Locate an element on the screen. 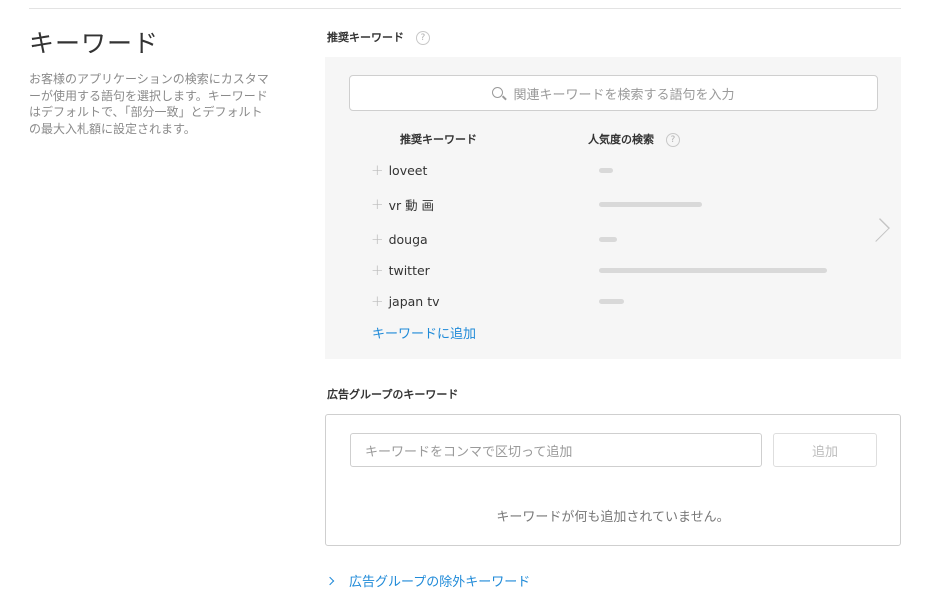 The height and width of the screenshot is (600, 944). suggested-keyword-text: loveet is located at coordinates (408, 170).